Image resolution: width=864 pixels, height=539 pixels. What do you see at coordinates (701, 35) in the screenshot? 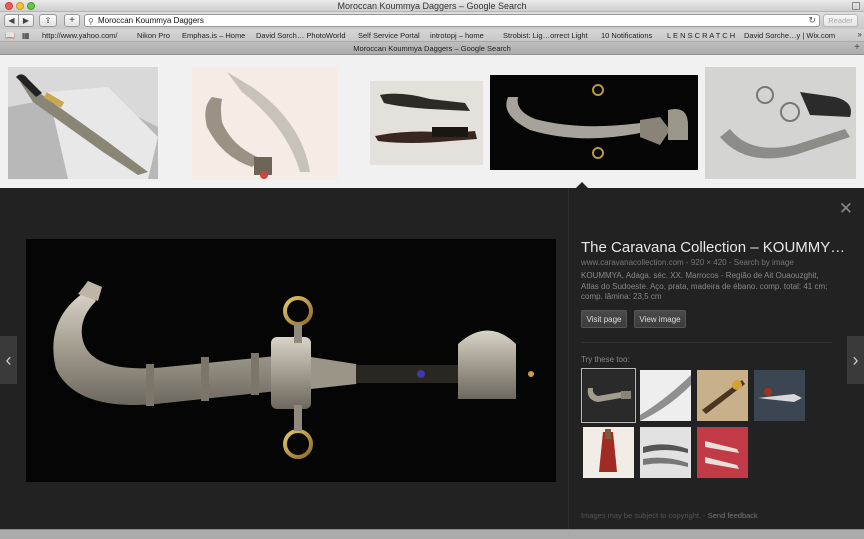
I see `bookmark-item: L E N S C R A T C H` at bounding box center [701, 35].